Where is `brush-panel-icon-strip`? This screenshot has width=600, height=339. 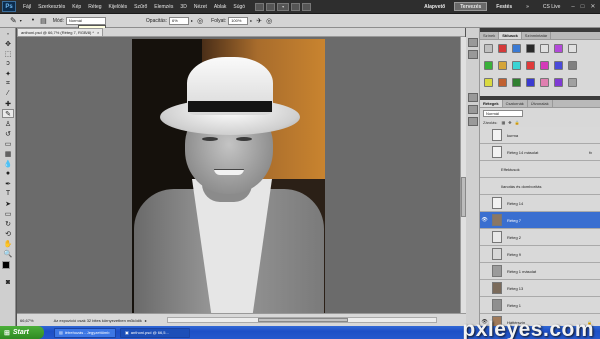
brush-panel-icon-strip is located at coordinates (473, 121).